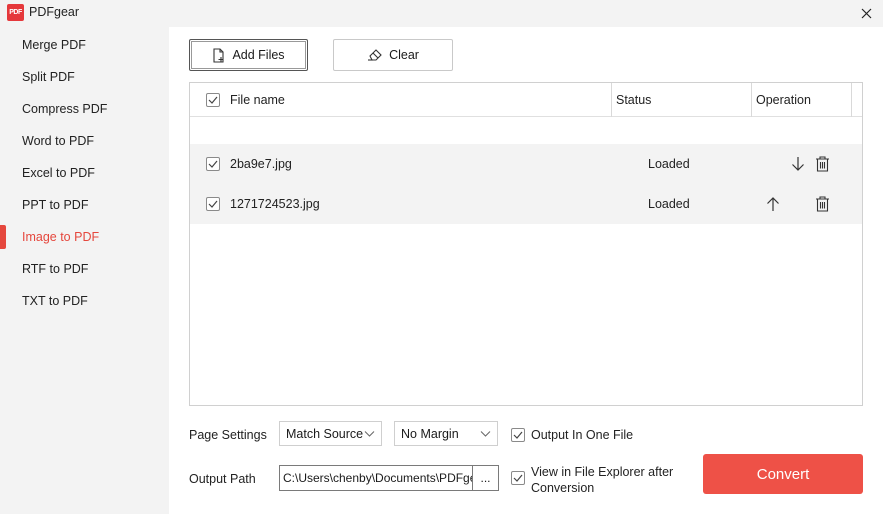  I want to click on sidebar-item-txt-to-pdf: TXT to PDF, so click(84, 301).